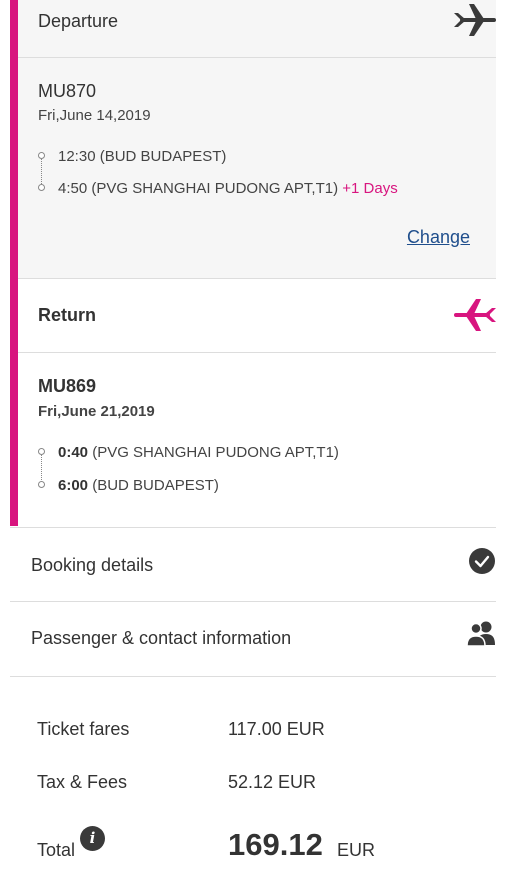  I want to click on ticket-fares-label: Ticket fares, so click(83, 729).